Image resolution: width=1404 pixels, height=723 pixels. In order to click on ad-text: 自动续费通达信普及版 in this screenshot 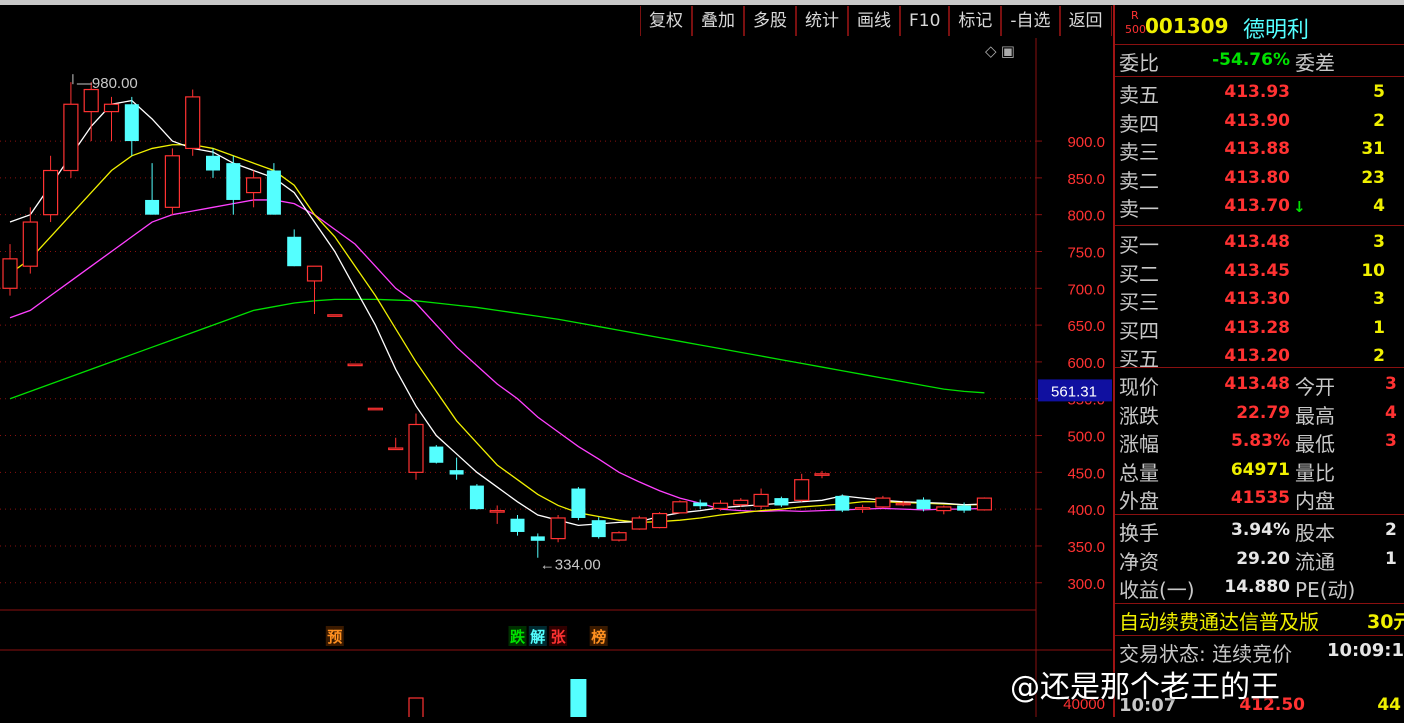, I will do `click(1219, 620)`.